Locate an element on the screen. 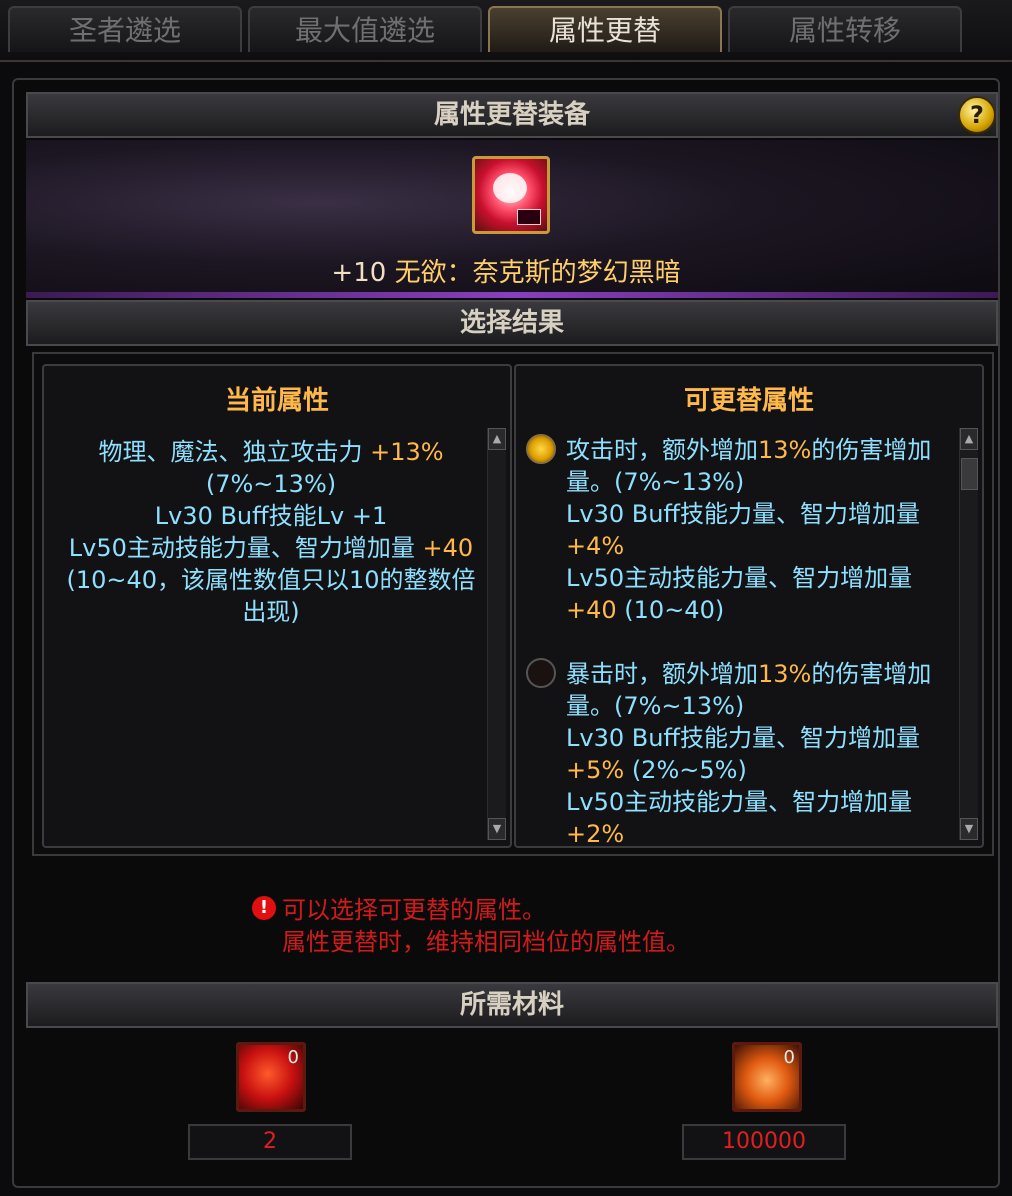 This screenshot has width=1012, height=1196. tab-max-select: 最大值遴选 is located at coordinates (365, 29).